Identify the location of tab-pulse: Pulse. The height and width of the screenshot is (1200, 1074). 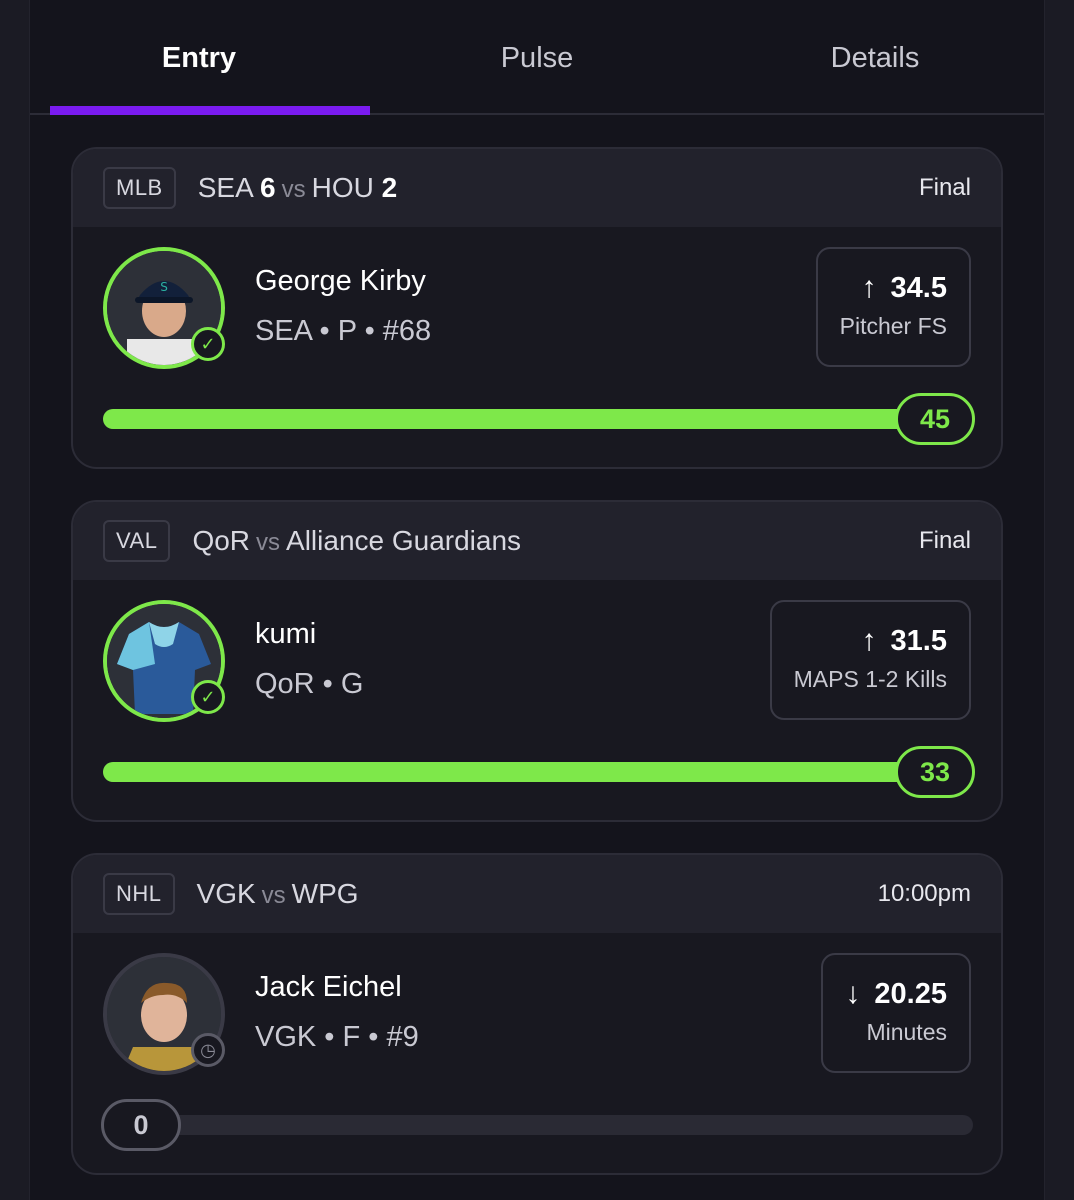
(537, 56).